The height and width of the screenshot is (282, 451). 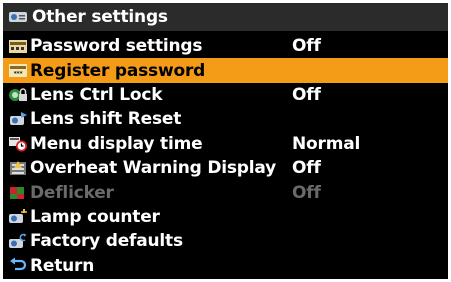 What do you see at coordinates (18, 143) in the screenshot?
I see `menu-timer-icon` at bounding box center [18, 143].